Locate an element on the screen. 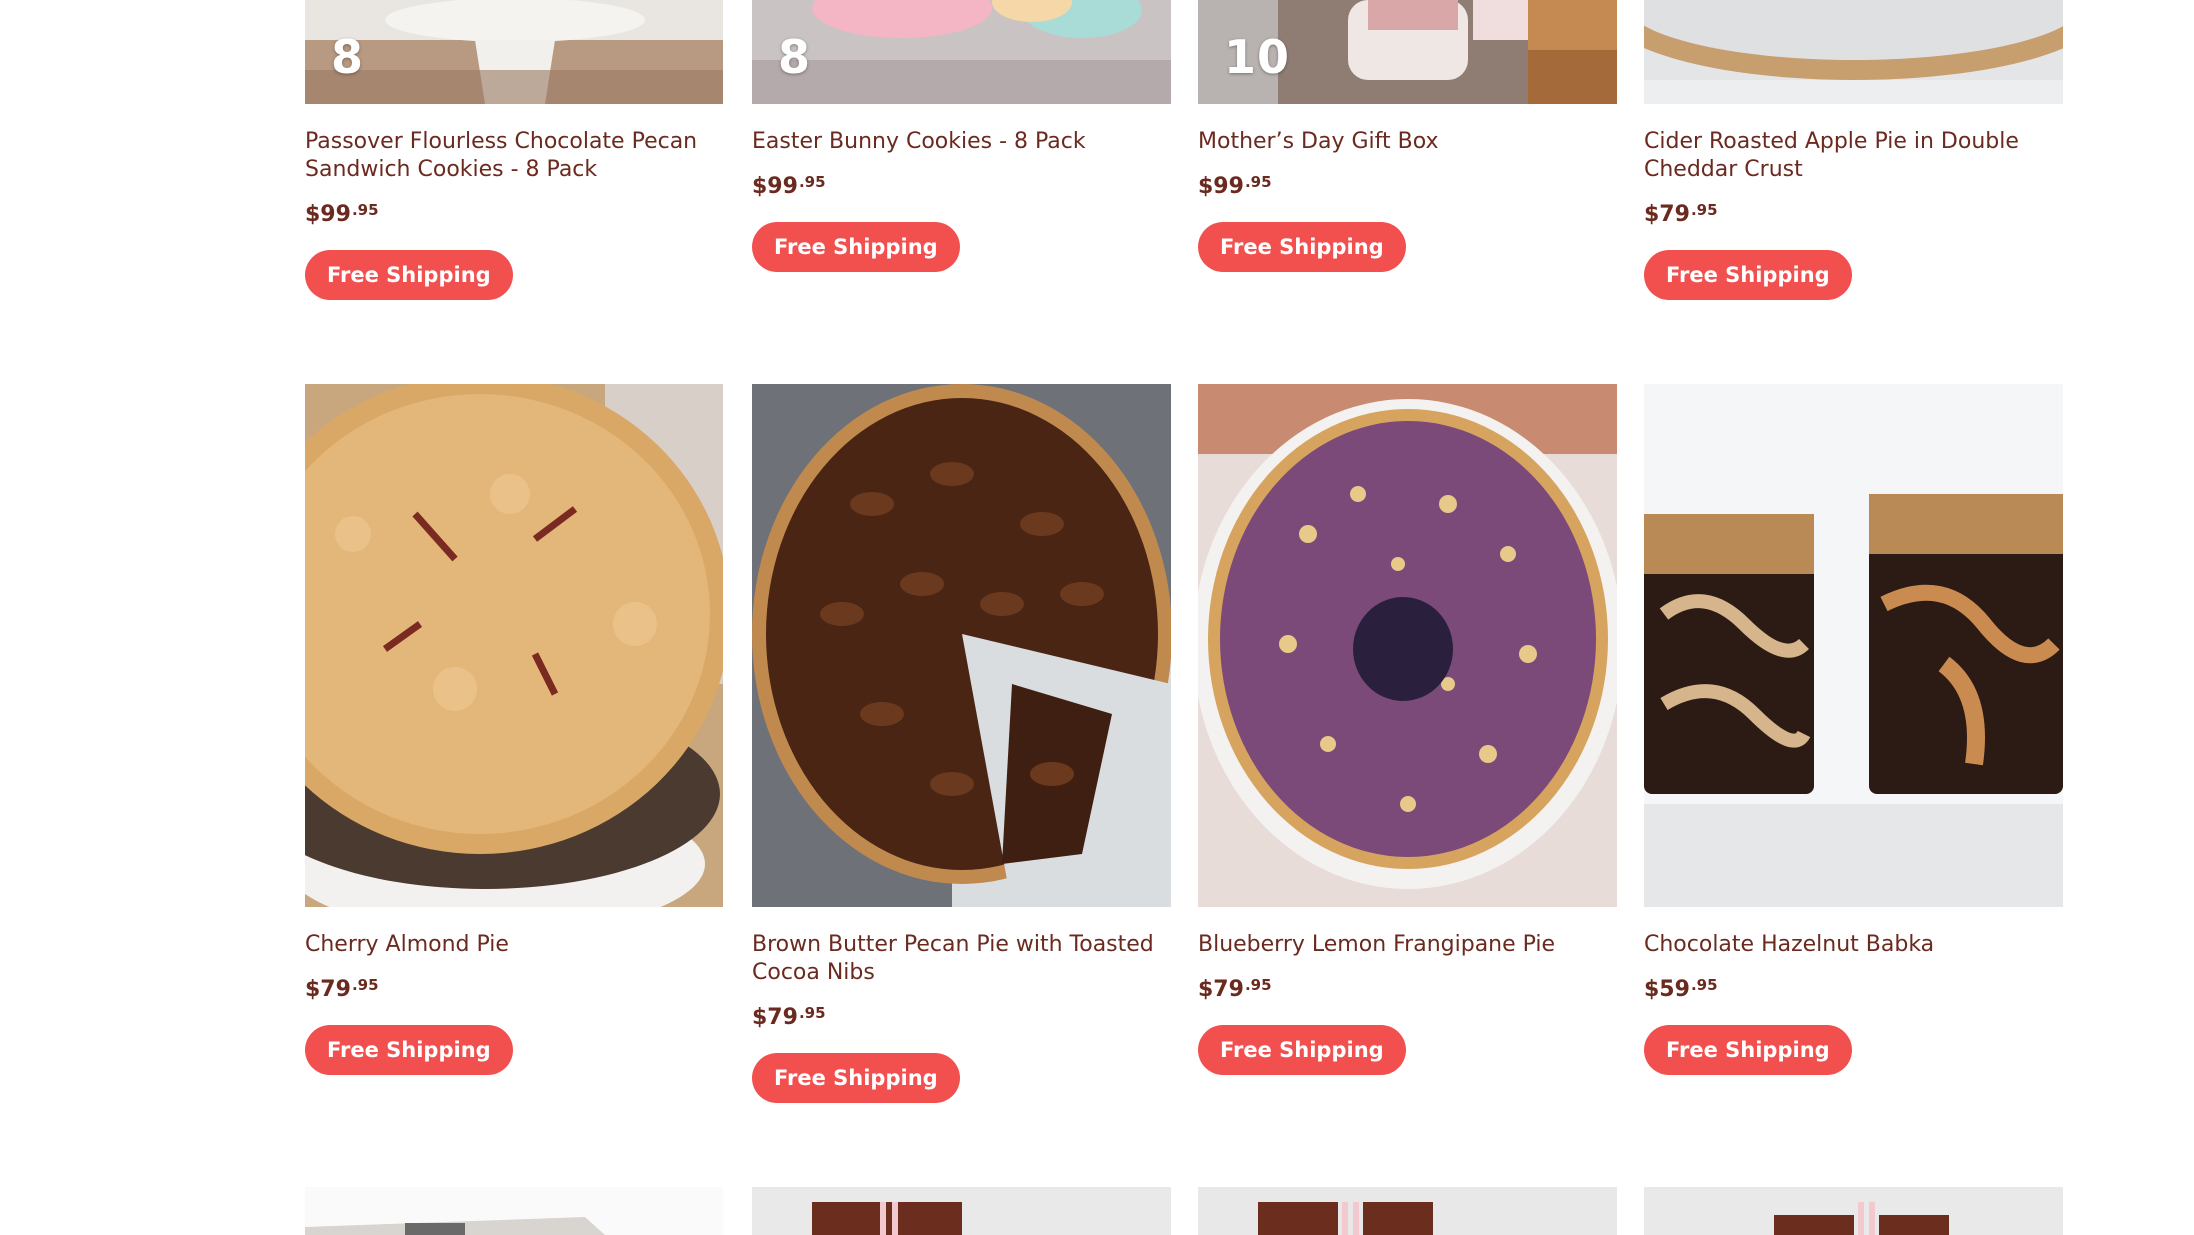  price-dollars: $59 is located at coordinates (1667, 989).